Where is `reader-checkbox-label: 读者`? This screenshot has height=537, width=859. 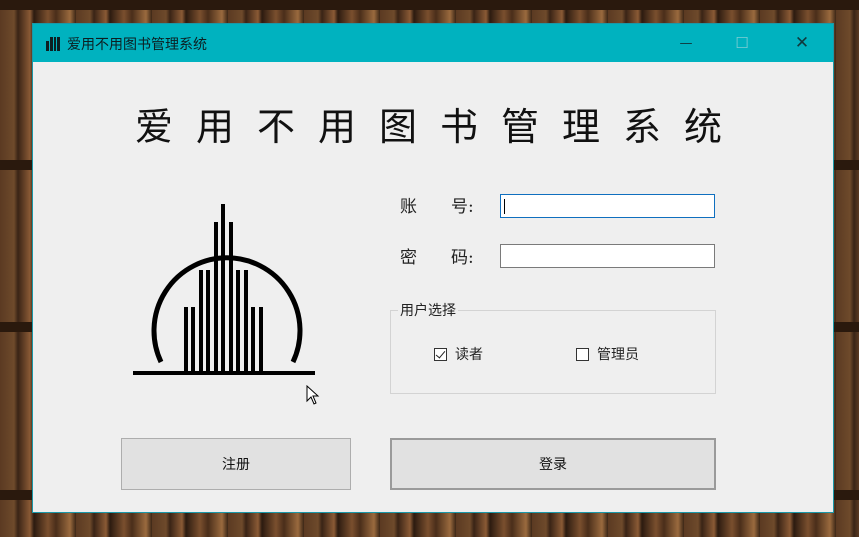 reader-checkbox-label: 读者 is located at coordinates (469, 355).